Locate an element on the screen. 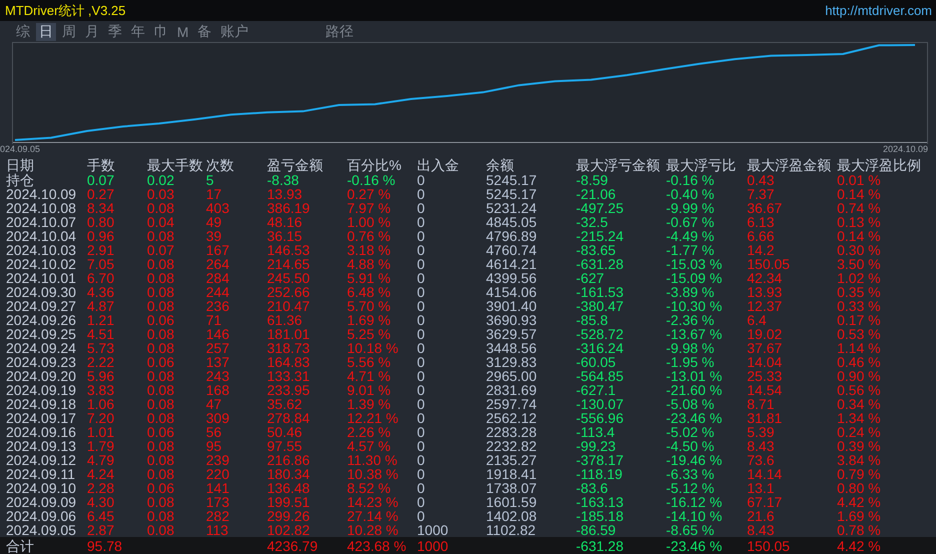 This screenshot has width=936, height=554. table-cell-text: 6.13 is located at coordinates (761, 222).